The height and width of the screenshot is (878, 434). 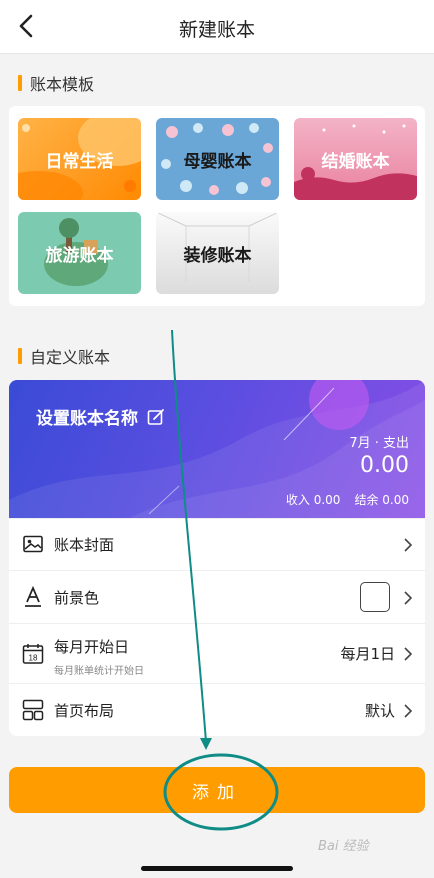 What do you see at coordinates (33, 597) in the screenshot?
I see `font-color-icon` at bounding box center [33, 597].